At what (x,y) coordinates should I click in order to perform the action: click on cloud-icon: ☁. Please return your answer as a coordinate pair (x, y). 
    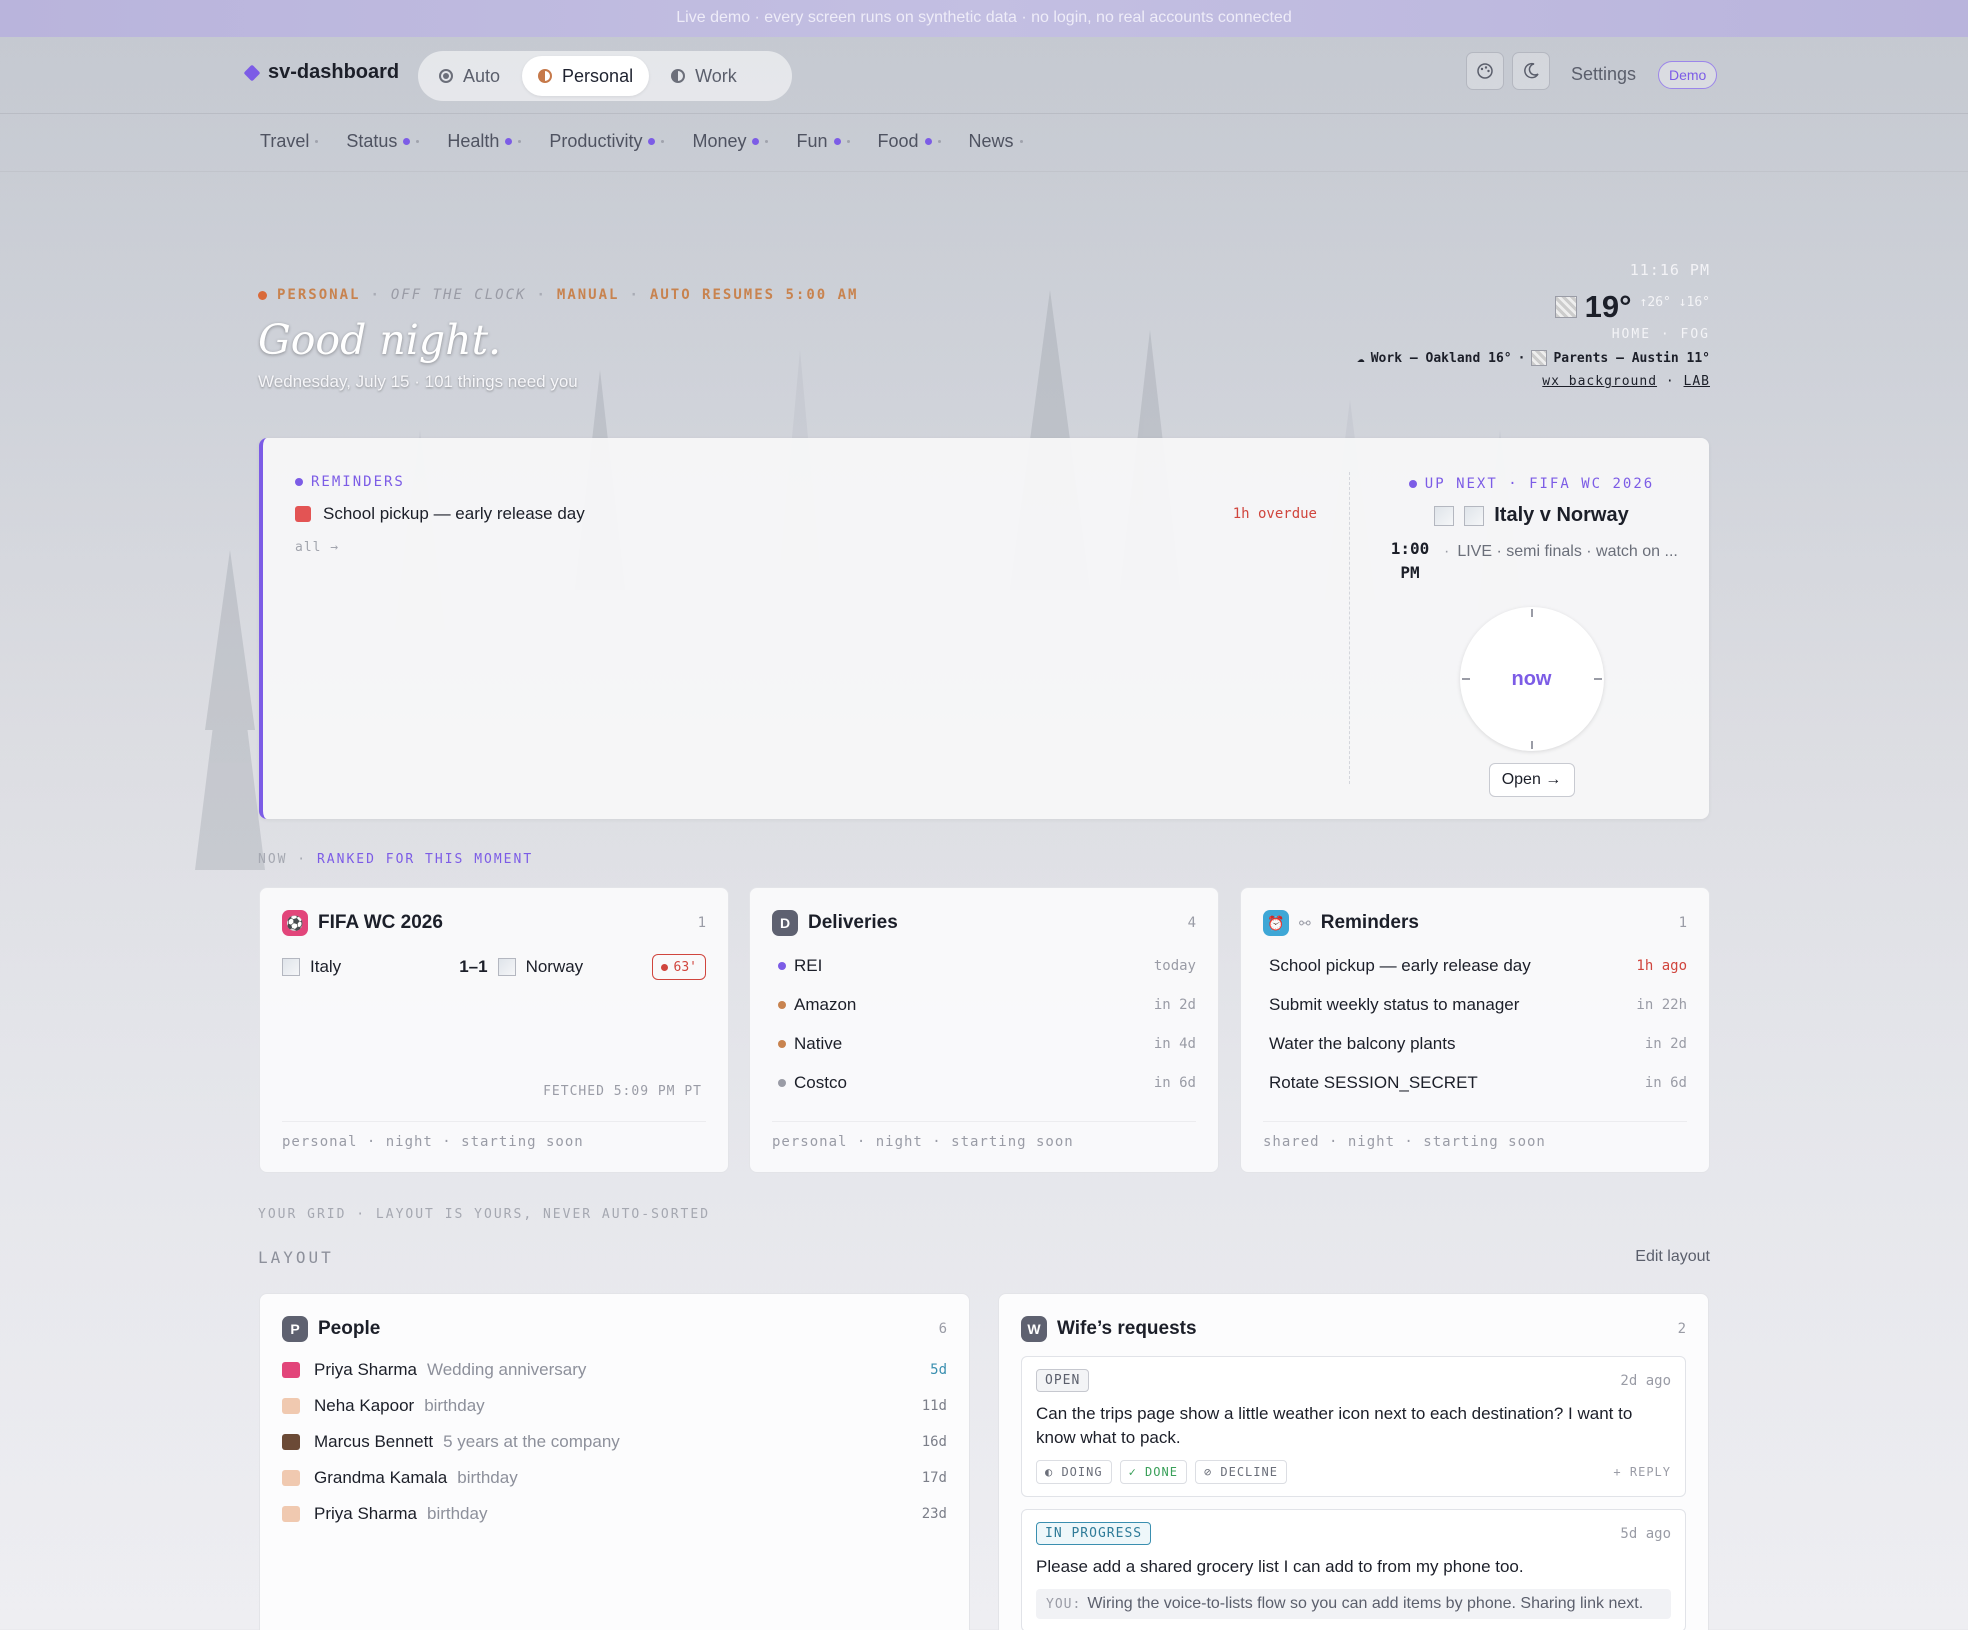
    Looking at the image, I should click on (1360, 358).